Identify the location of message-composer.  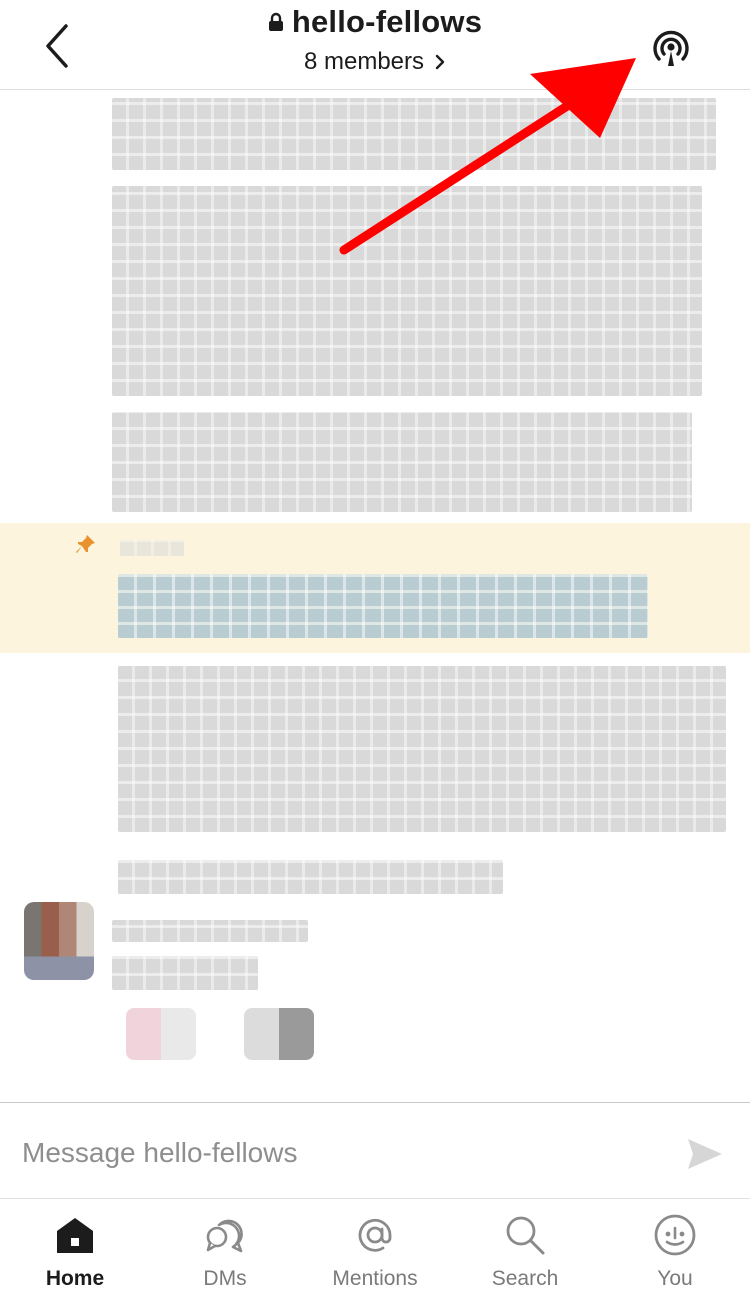
(375, 1150).